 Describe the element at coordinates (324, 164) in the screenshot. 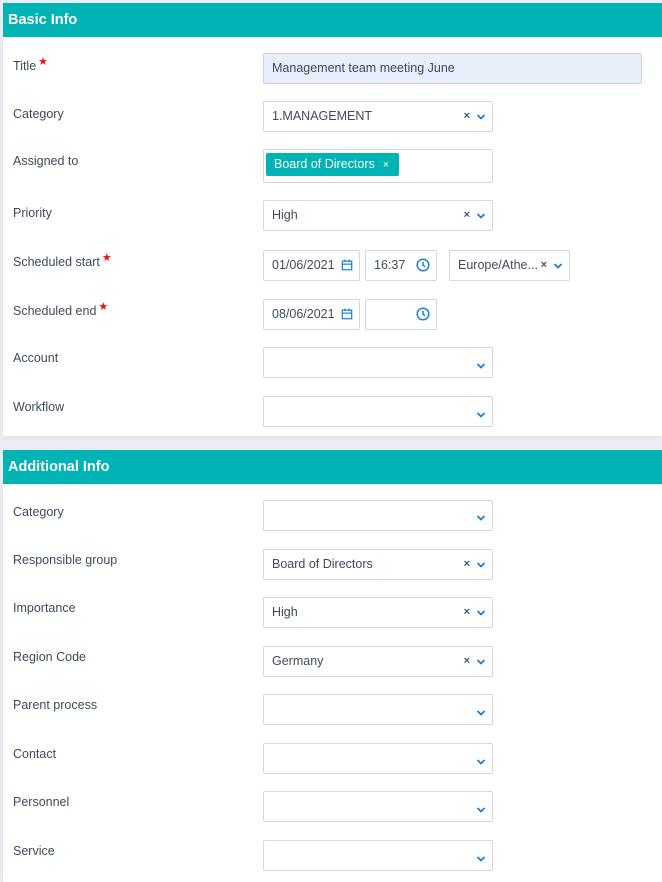

I see `assigned-chip-label: Board of Directors` at that location.